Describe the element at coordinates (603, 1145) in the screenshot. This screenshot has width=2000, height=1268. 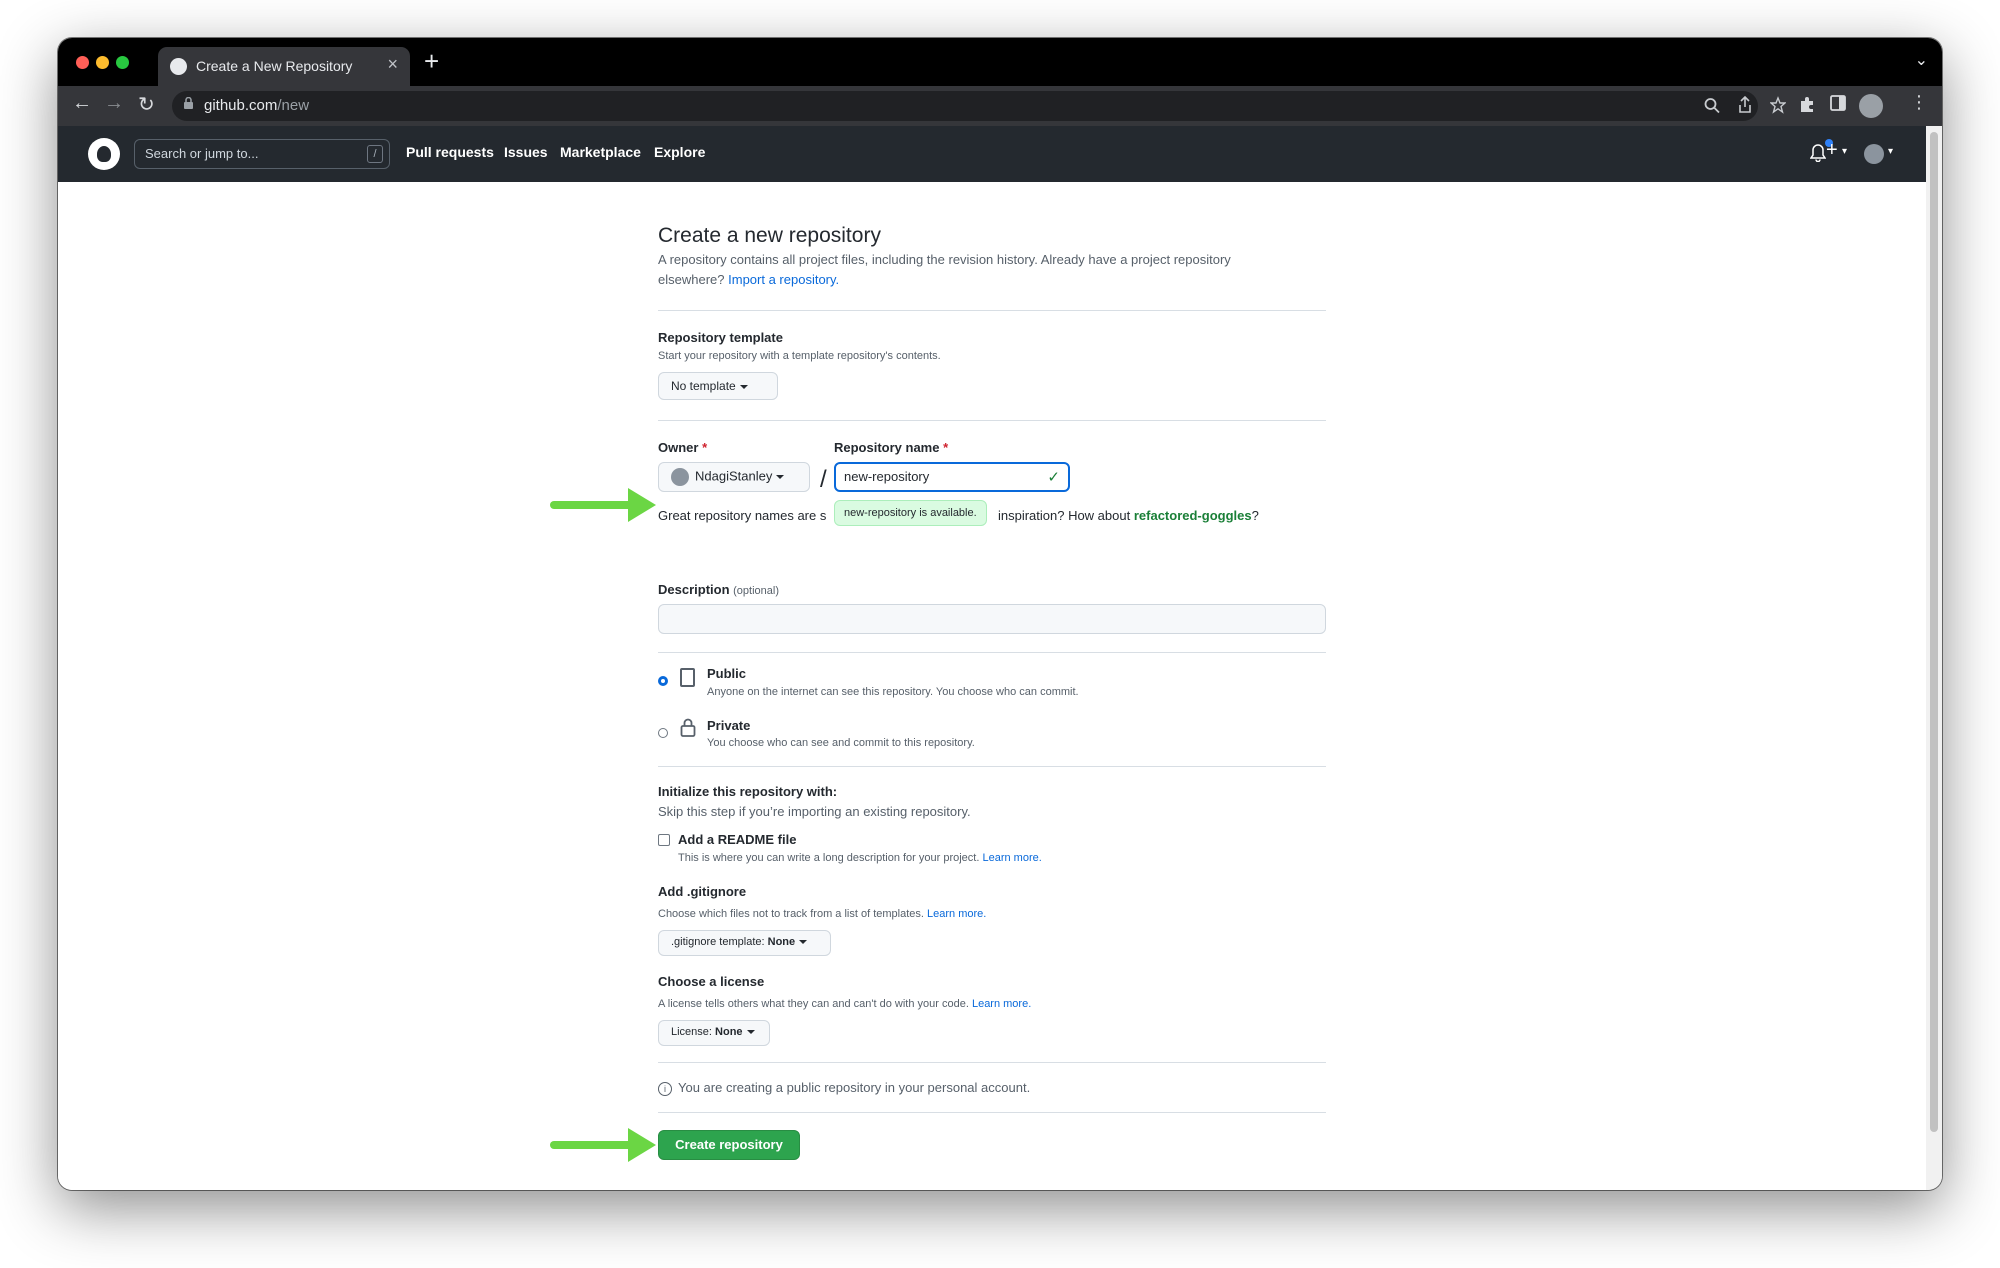
I see `annotation-arrow-create` at that location.